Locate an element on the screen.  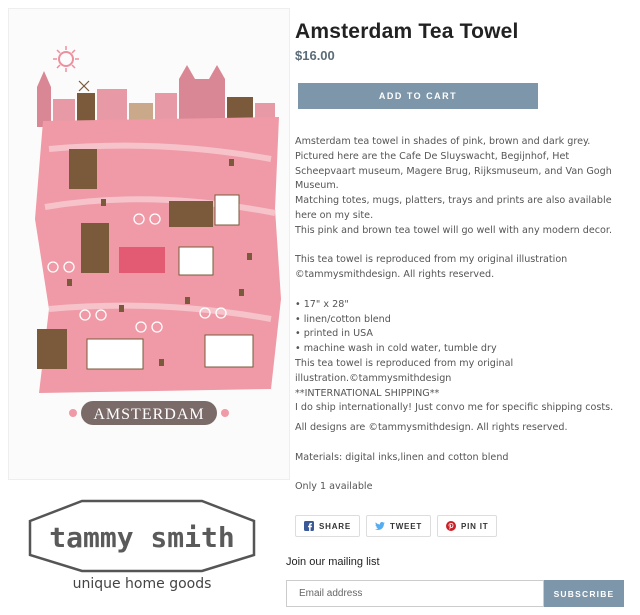
facebook-share-label: SHARE is located at coordinates (335, 526).